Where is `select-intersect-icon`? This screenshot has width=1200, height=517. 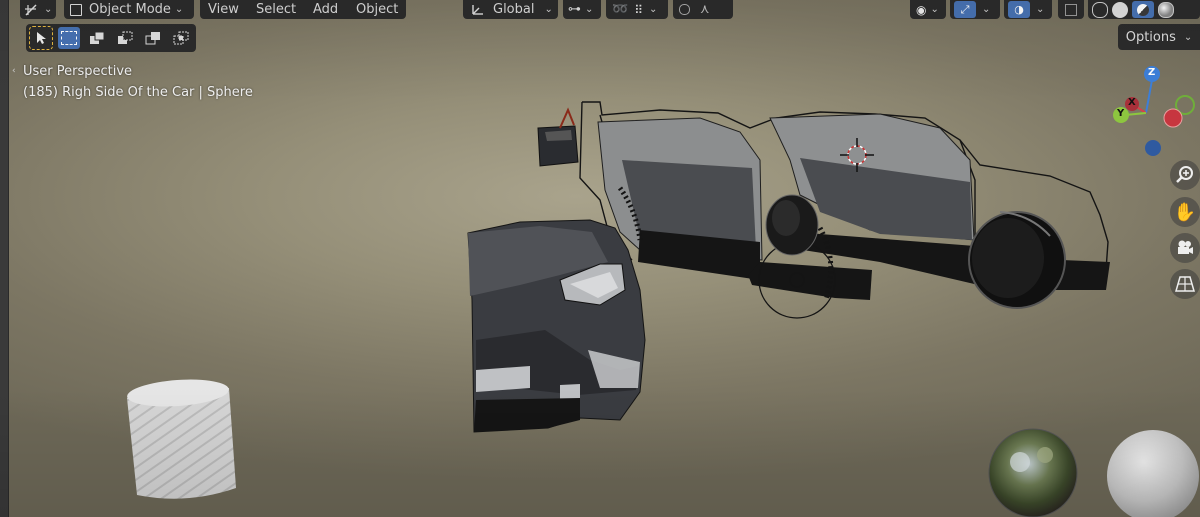
select-intersect-icon is located at coordinates (181, 38).